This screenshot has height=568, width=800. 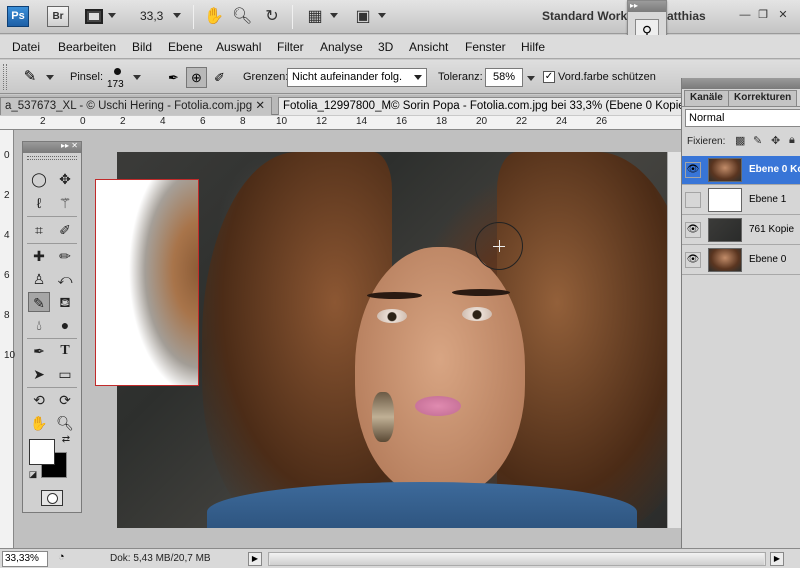 I want to click on menu-filter: Filter, so click(x=290, y=47).